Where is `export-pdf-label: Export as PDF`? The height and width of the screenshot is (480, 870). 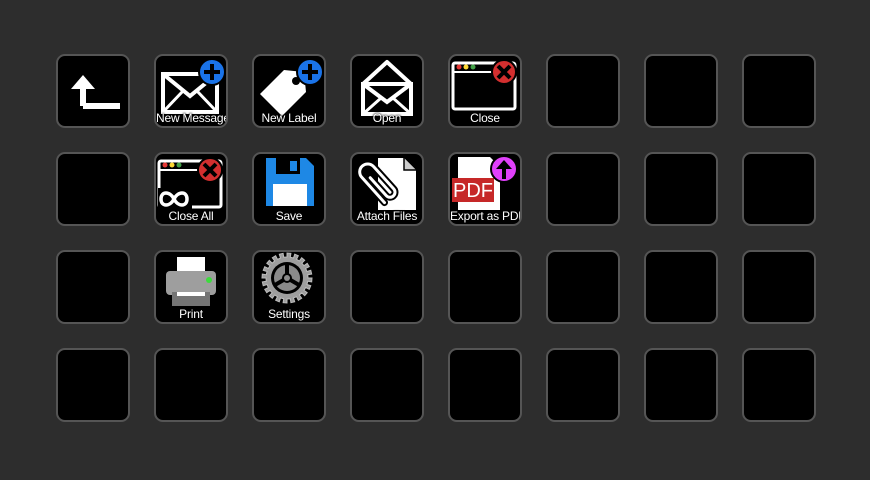 export-pdf-label: Export as PDF is located at coordinates (486, 216).